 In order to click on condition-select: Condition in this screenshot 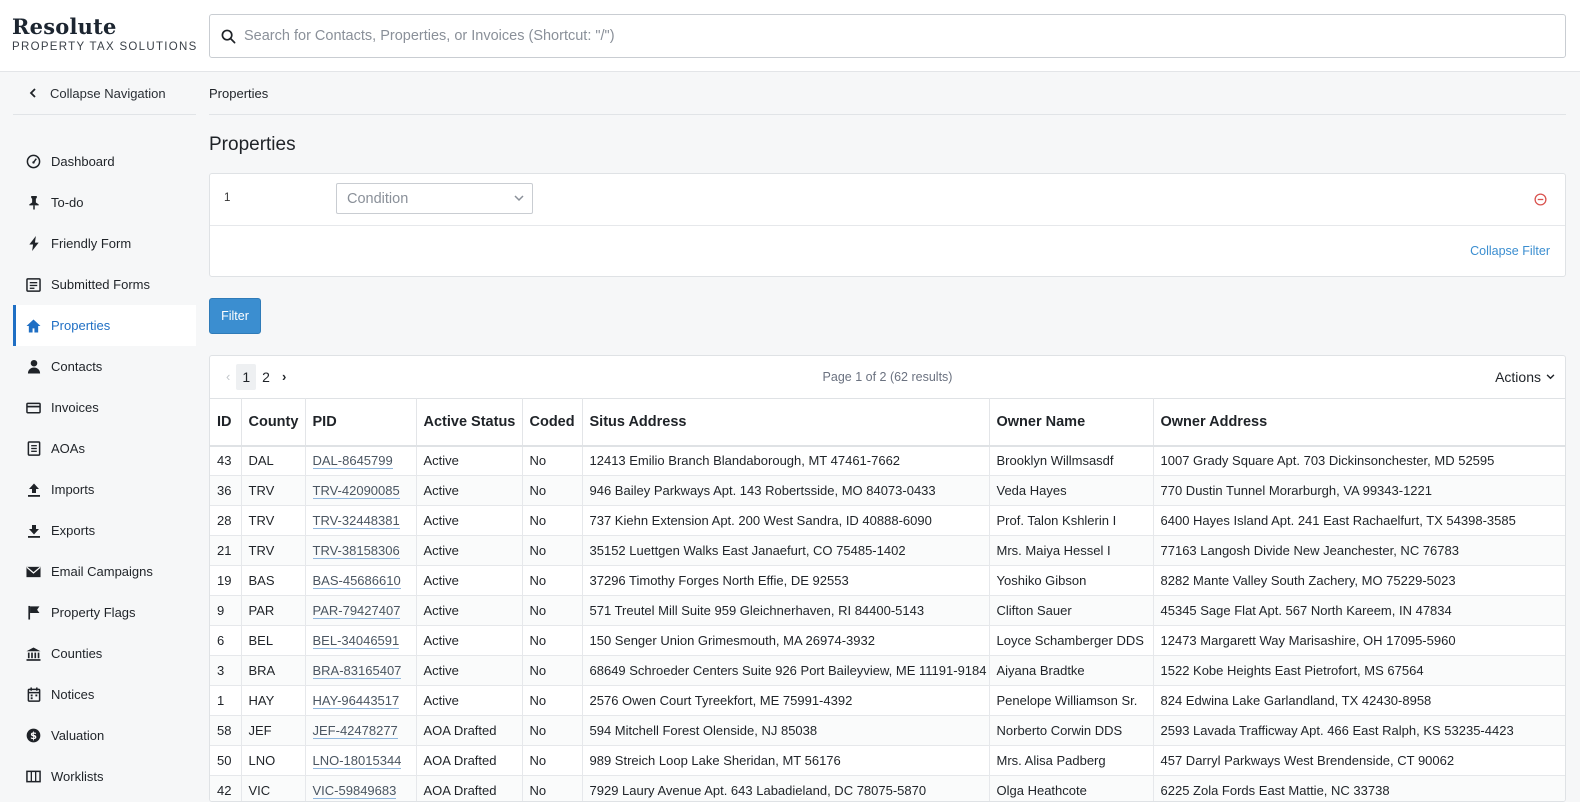, I will do `click(434, 198)`.